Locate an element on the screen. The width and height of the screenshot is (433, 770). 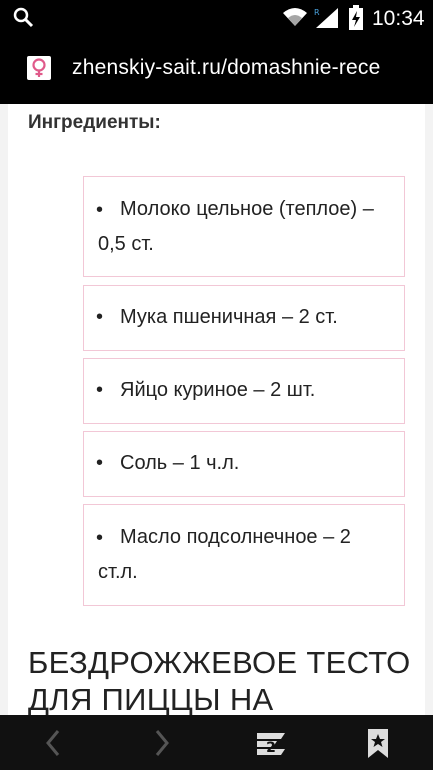
ingredient-item: • Яйцо куриное – 2 шт. is located at coordinates (244, 391).